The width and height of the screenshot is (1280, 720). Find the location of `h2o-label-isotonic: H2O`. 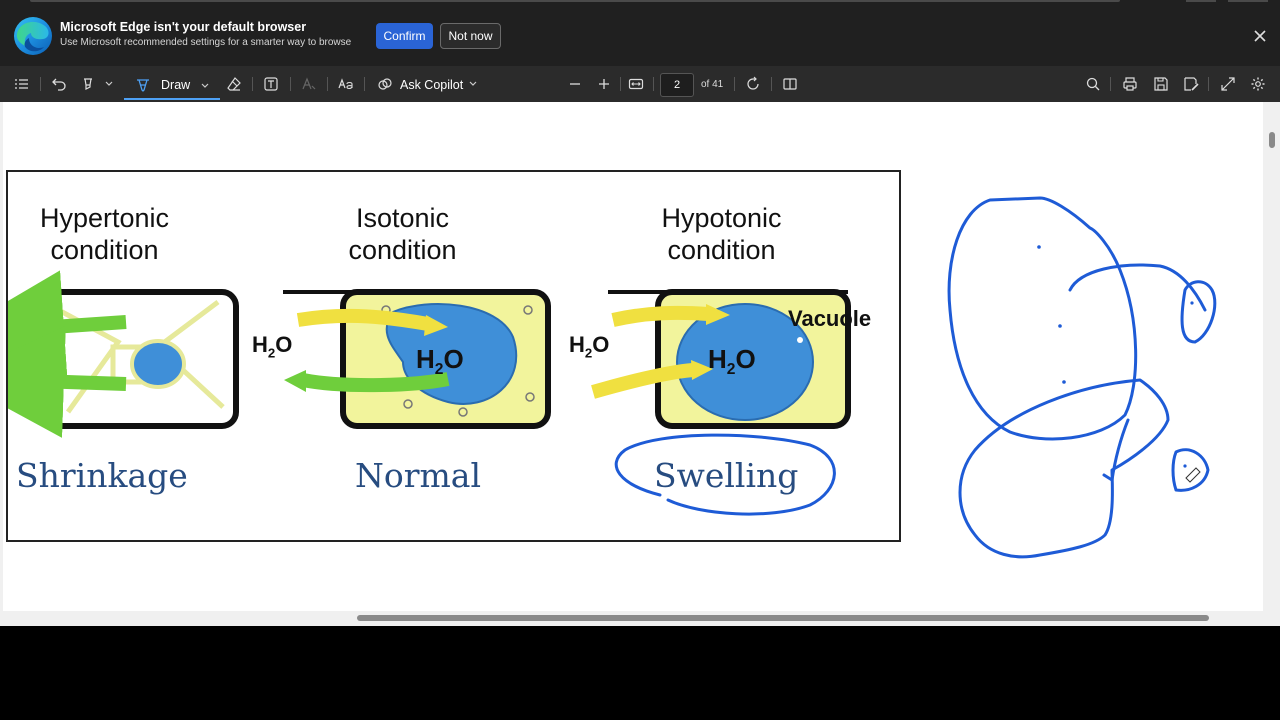

h2o-label-isotonic: H2O is located at coordinates (272, 346).